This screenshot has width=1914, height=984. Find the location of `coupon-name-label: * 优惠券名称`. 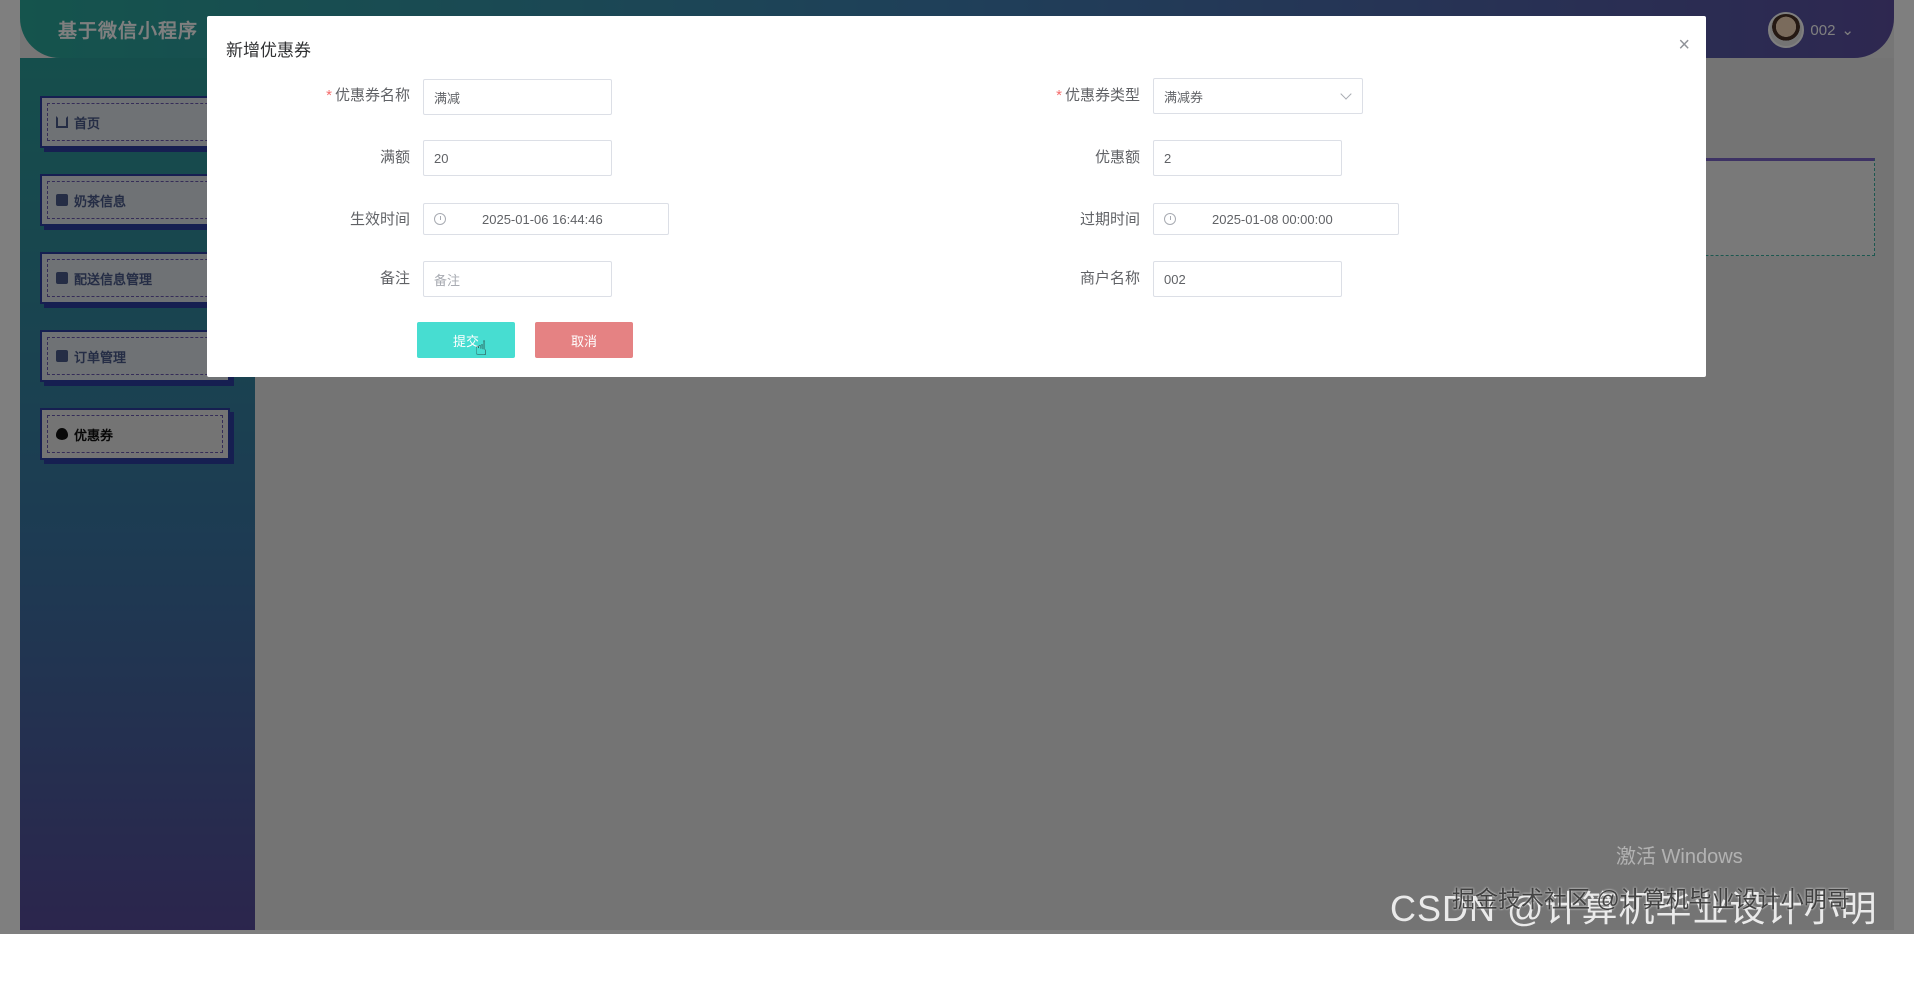

coupon-name-label: * 优惠券名称 is located at coordinates (368, 95).